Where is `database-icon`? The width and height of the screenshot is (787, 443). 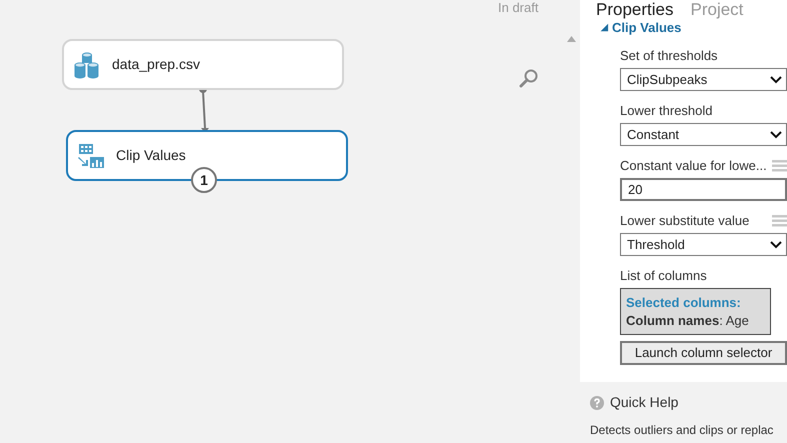
database-icon is located at coordinates (87, 64).